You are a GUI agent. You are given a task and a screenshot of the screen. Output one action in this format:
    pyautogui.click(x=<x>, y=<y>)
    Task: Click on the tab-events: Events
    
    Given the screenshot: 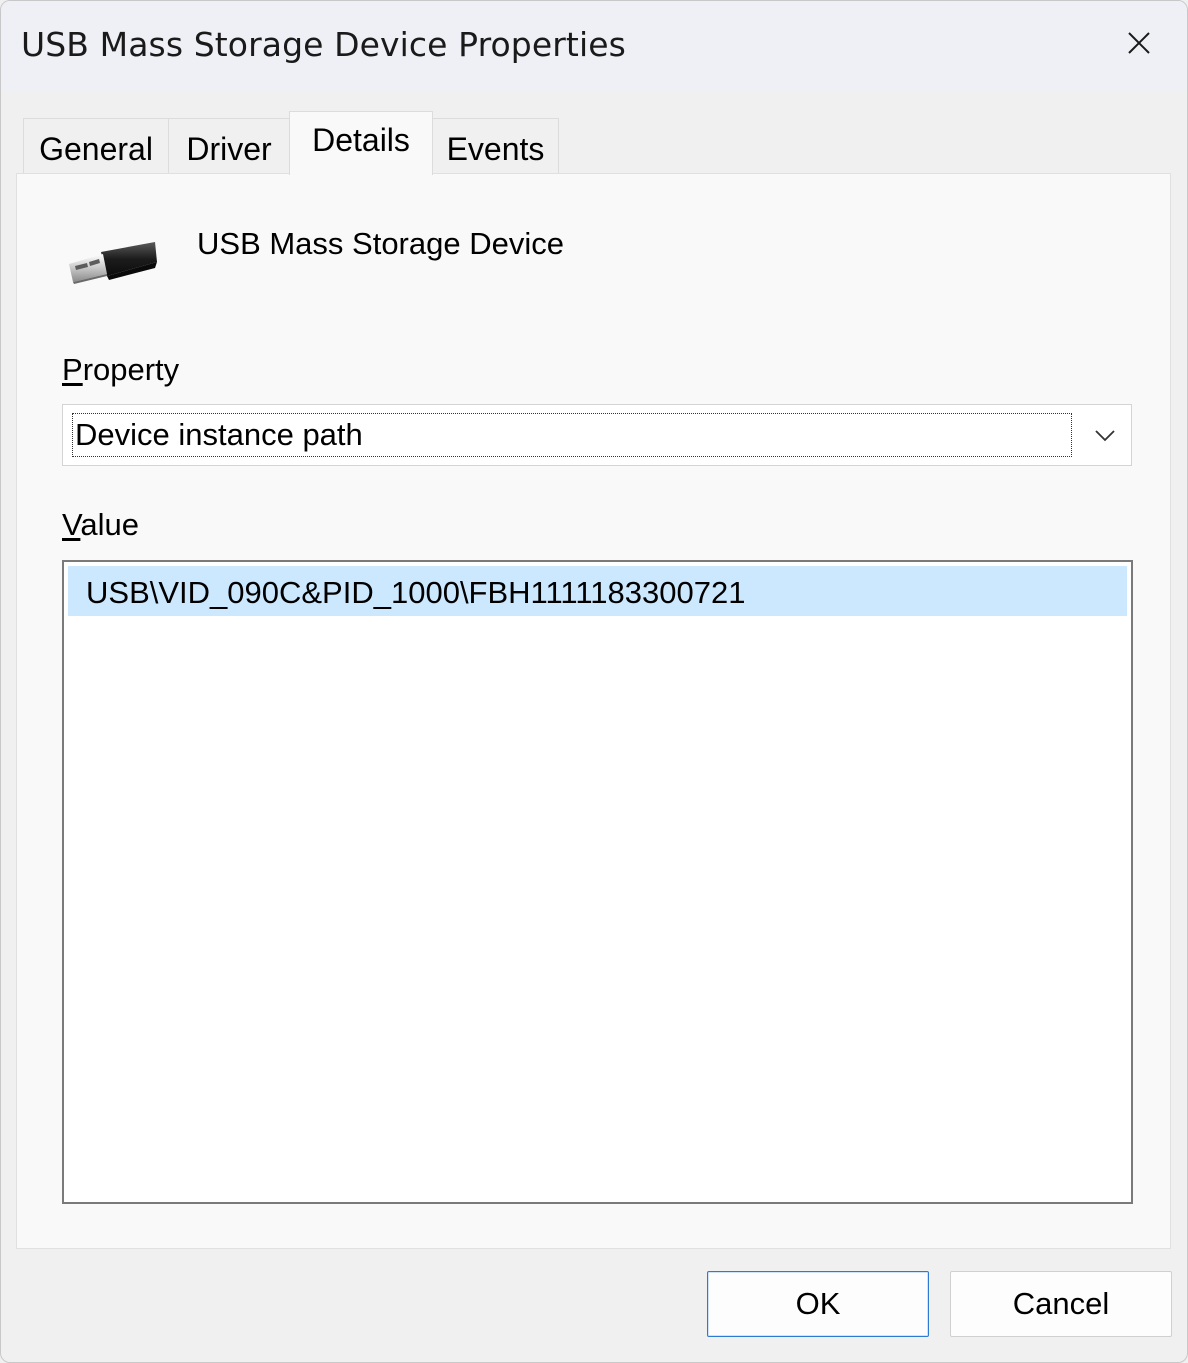 What is the action you would take?
    pyautogui.click(x=495, y=145)
    